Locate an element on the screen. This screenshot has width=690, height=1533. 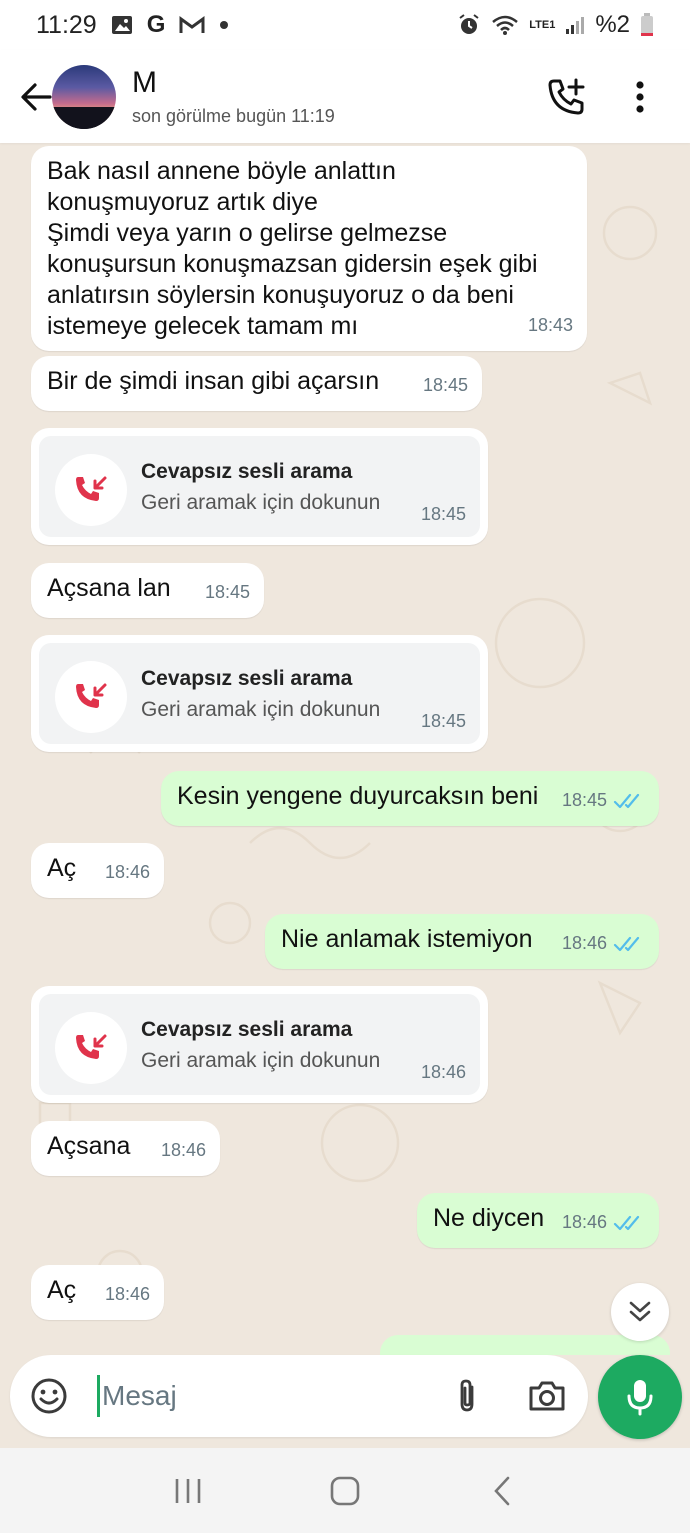
recent-apps-icon is located at coordinates (188, 1491).